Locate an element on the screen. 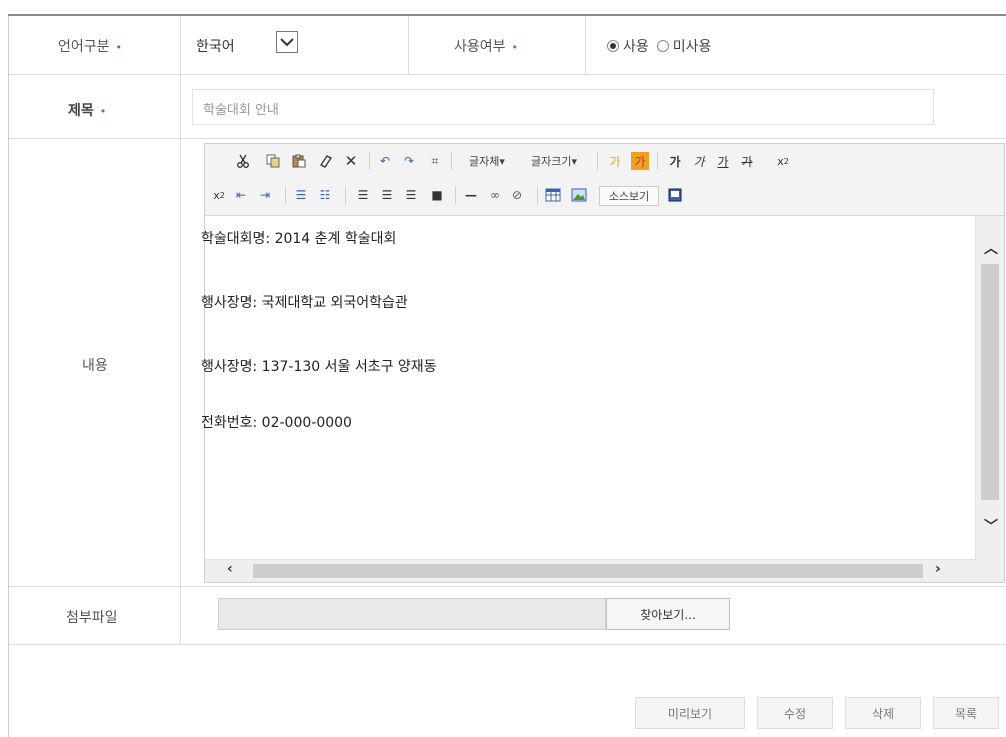 This screenshot has height=737, width=1006. scroll-up-icon: ︿ is located at coordinates (991, 248).